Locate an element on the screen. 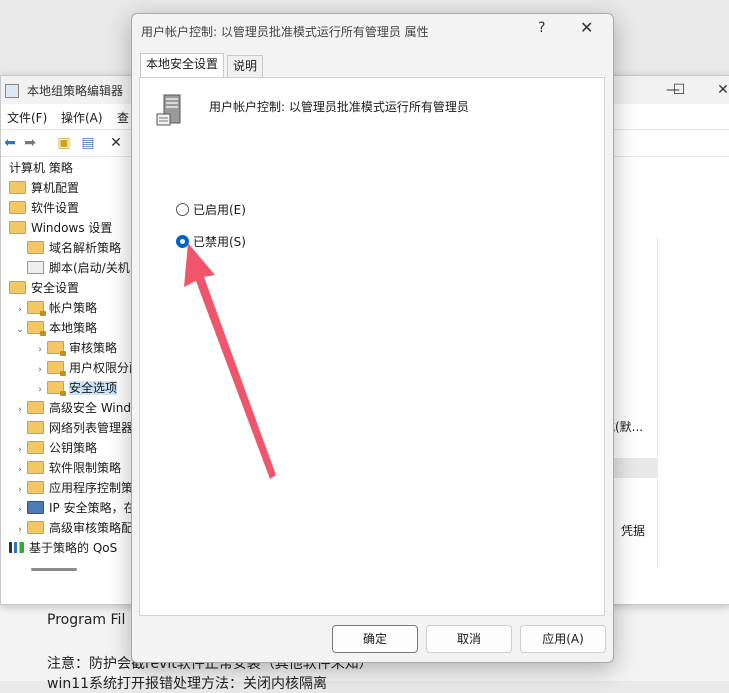 The height and width of the screenshot is (693, 729). cancel-button: 取消 is located at coordinates (469, 639).